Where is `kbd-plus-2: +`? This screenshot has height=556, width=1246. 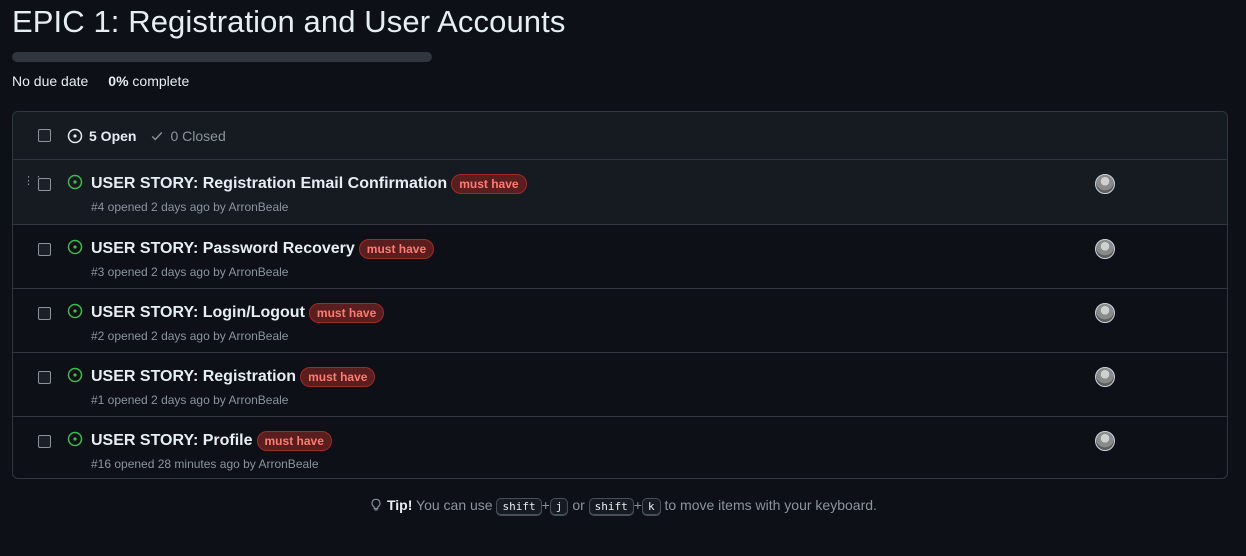
kbd-plus-2: + is located at coordinates (637, 505).